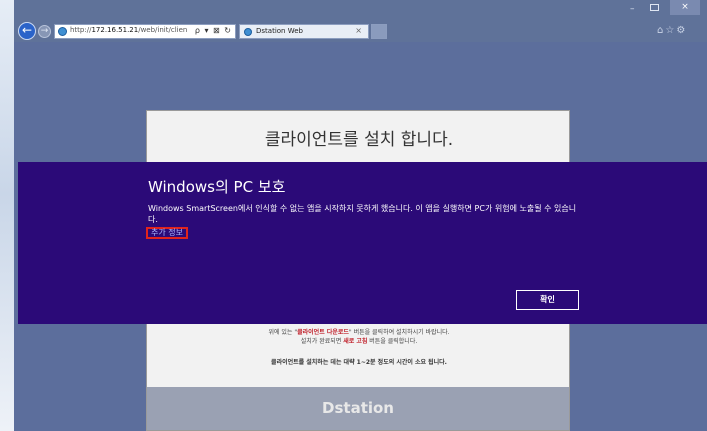 The height and width of the screenshot is (431, 707). What do you see at coordinates (355, 341) in the screenshot?
I see `instruction2-refresh-label: 새로 고침` at bounding box center [355, 341].